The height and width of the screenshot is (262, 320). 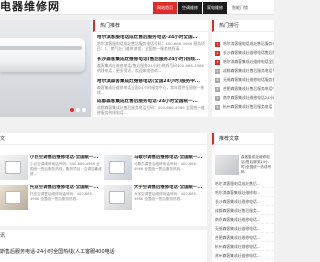 What do you see at coordinates (41, 48) in the screenshot?
I see `air-conditioner-vent` at bounding box center [41, 48].